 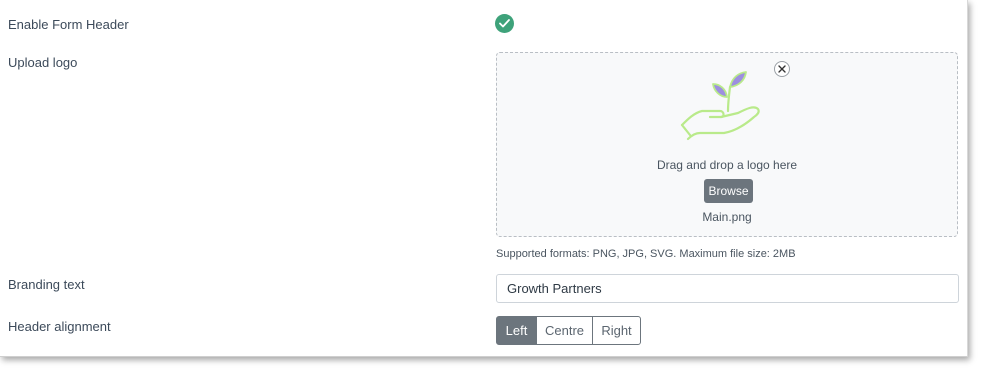 I want to click on uploaded-file-name: Main.png, so click(x=727, y=217).